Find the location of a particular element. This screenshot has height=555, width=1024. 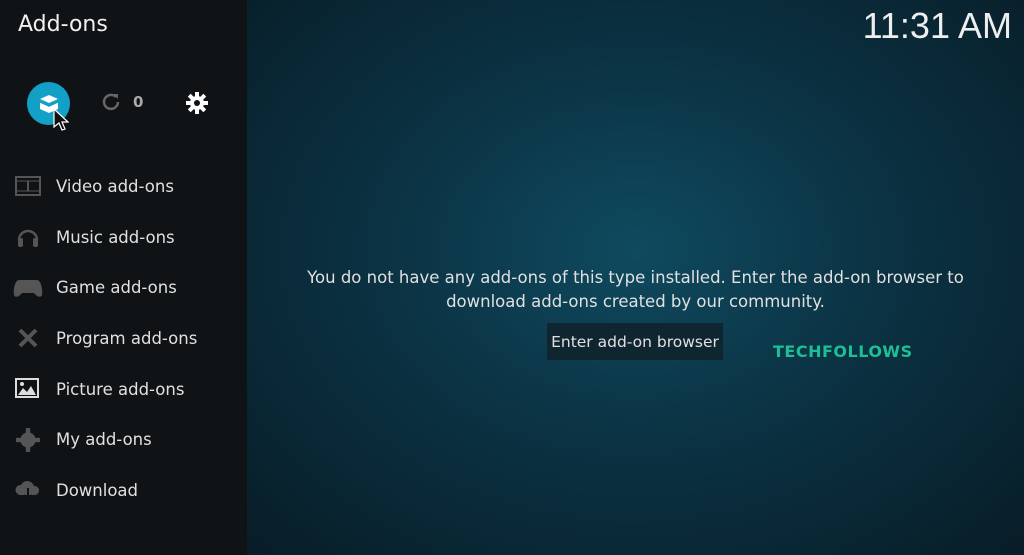

sidebar-item-my-addons: My add-ons is located at coordinates (123, 439).